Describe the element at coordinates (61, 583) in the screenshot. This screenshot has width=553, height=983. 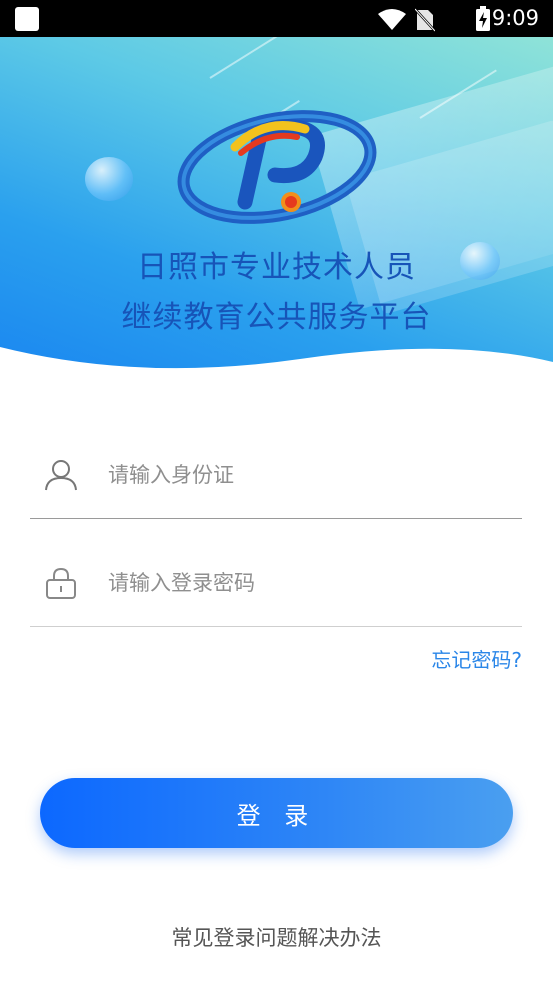
I see `lock-icon` at that location.